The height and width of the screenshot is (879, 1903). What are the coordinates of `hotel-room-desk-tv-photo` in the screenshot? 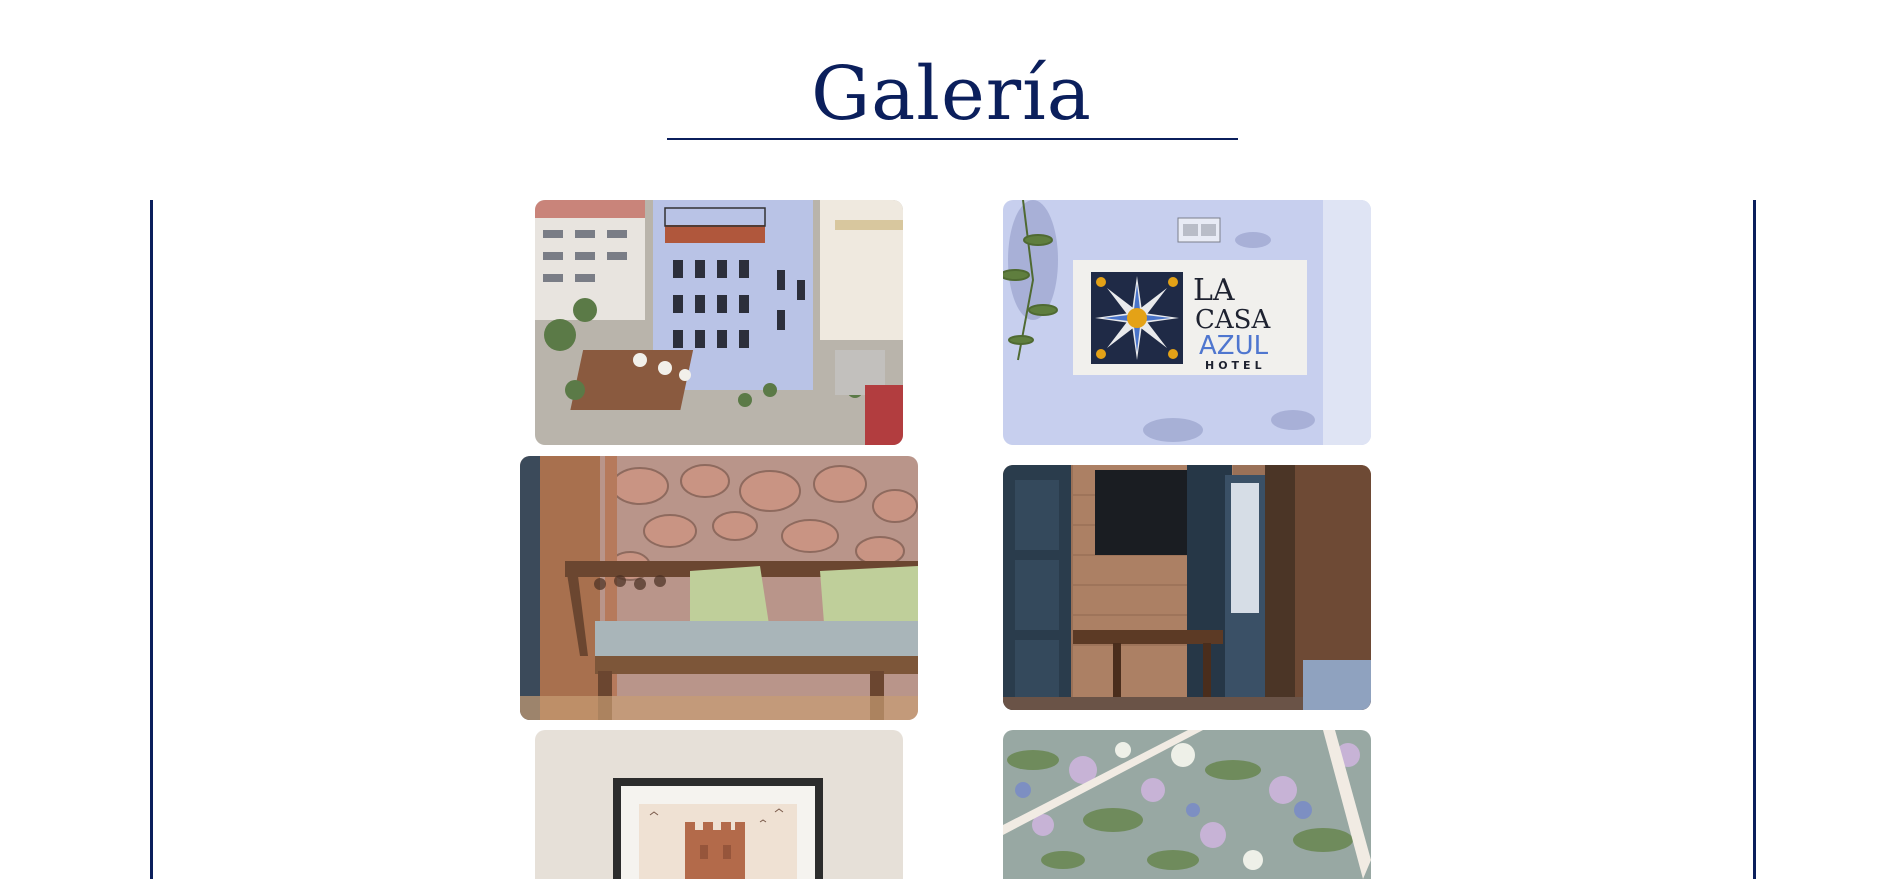 It's located at (1187, 587).